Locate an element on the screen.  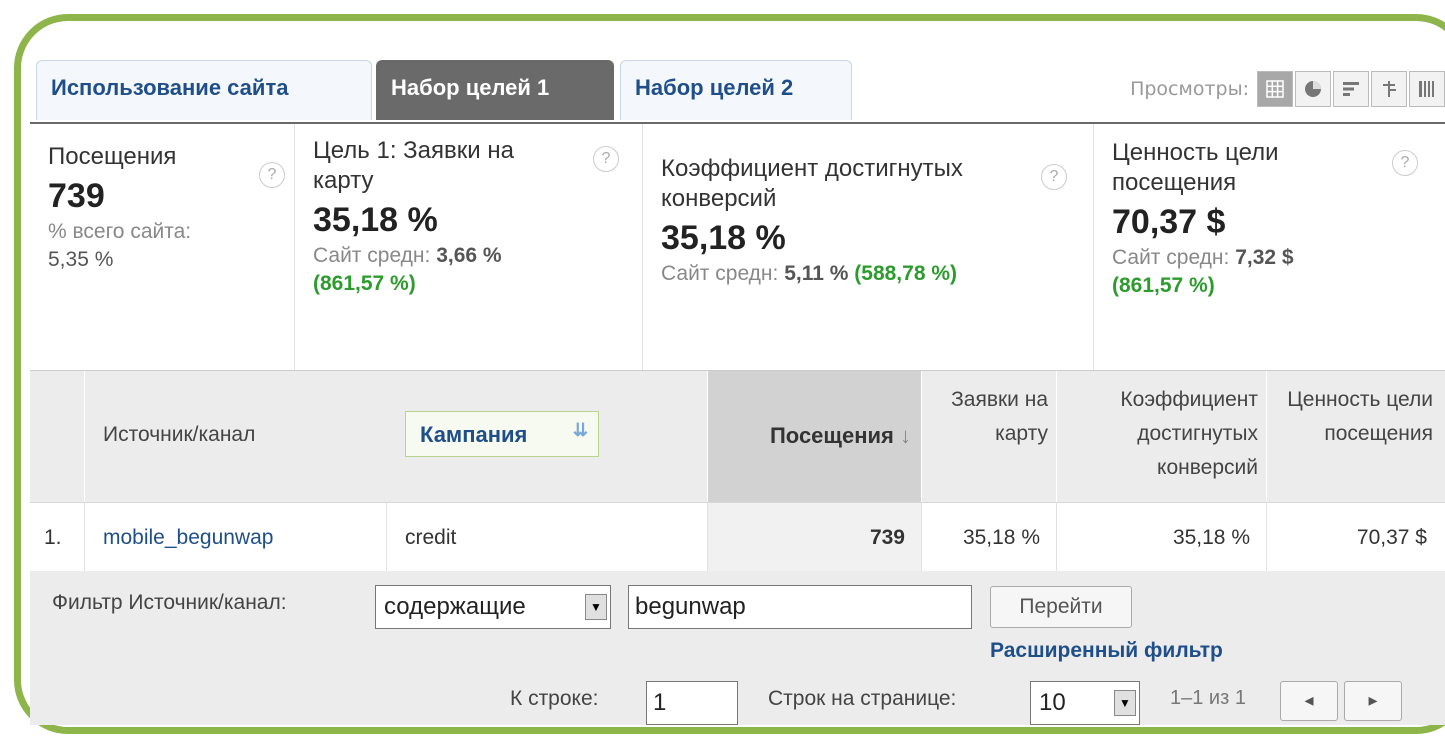
tab-goal-set-1: Набор целей 1 is located at coordinates (495, 90).